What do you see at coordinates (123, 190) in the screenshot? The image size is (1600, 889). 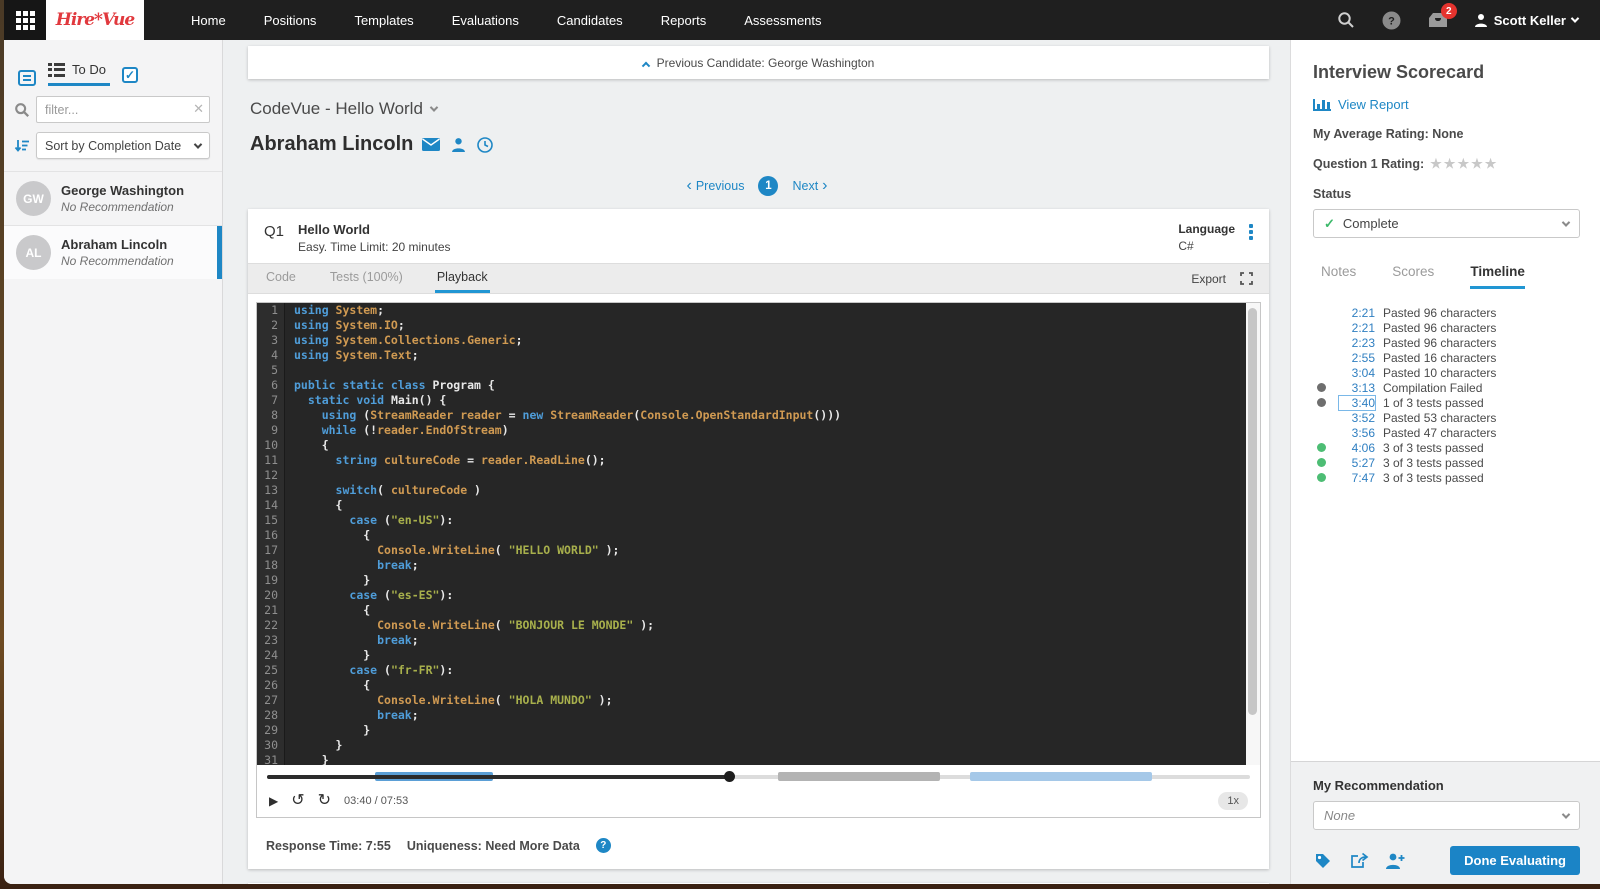 I see `candidate-name: George Washington` at bounding box center [123, 190].